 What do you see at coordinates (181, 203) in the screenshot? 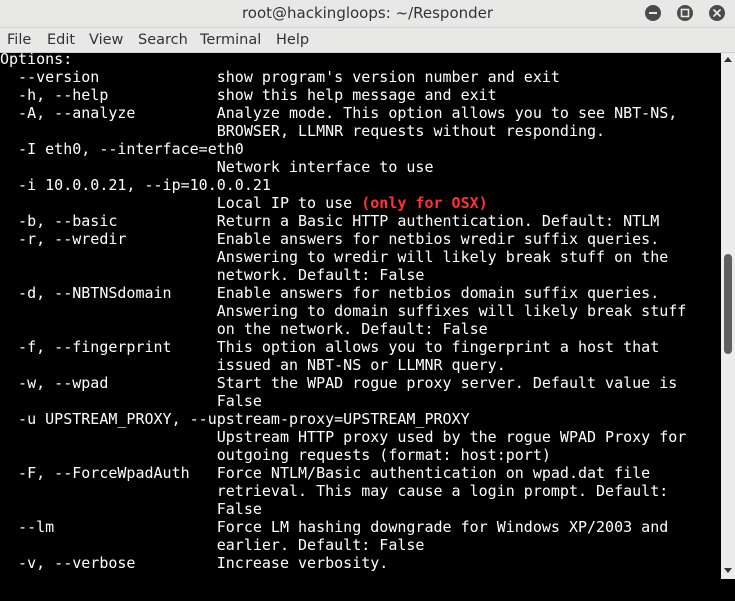
I see `terminal-line-text: Local IP to use` at bounding box center [181, 203].